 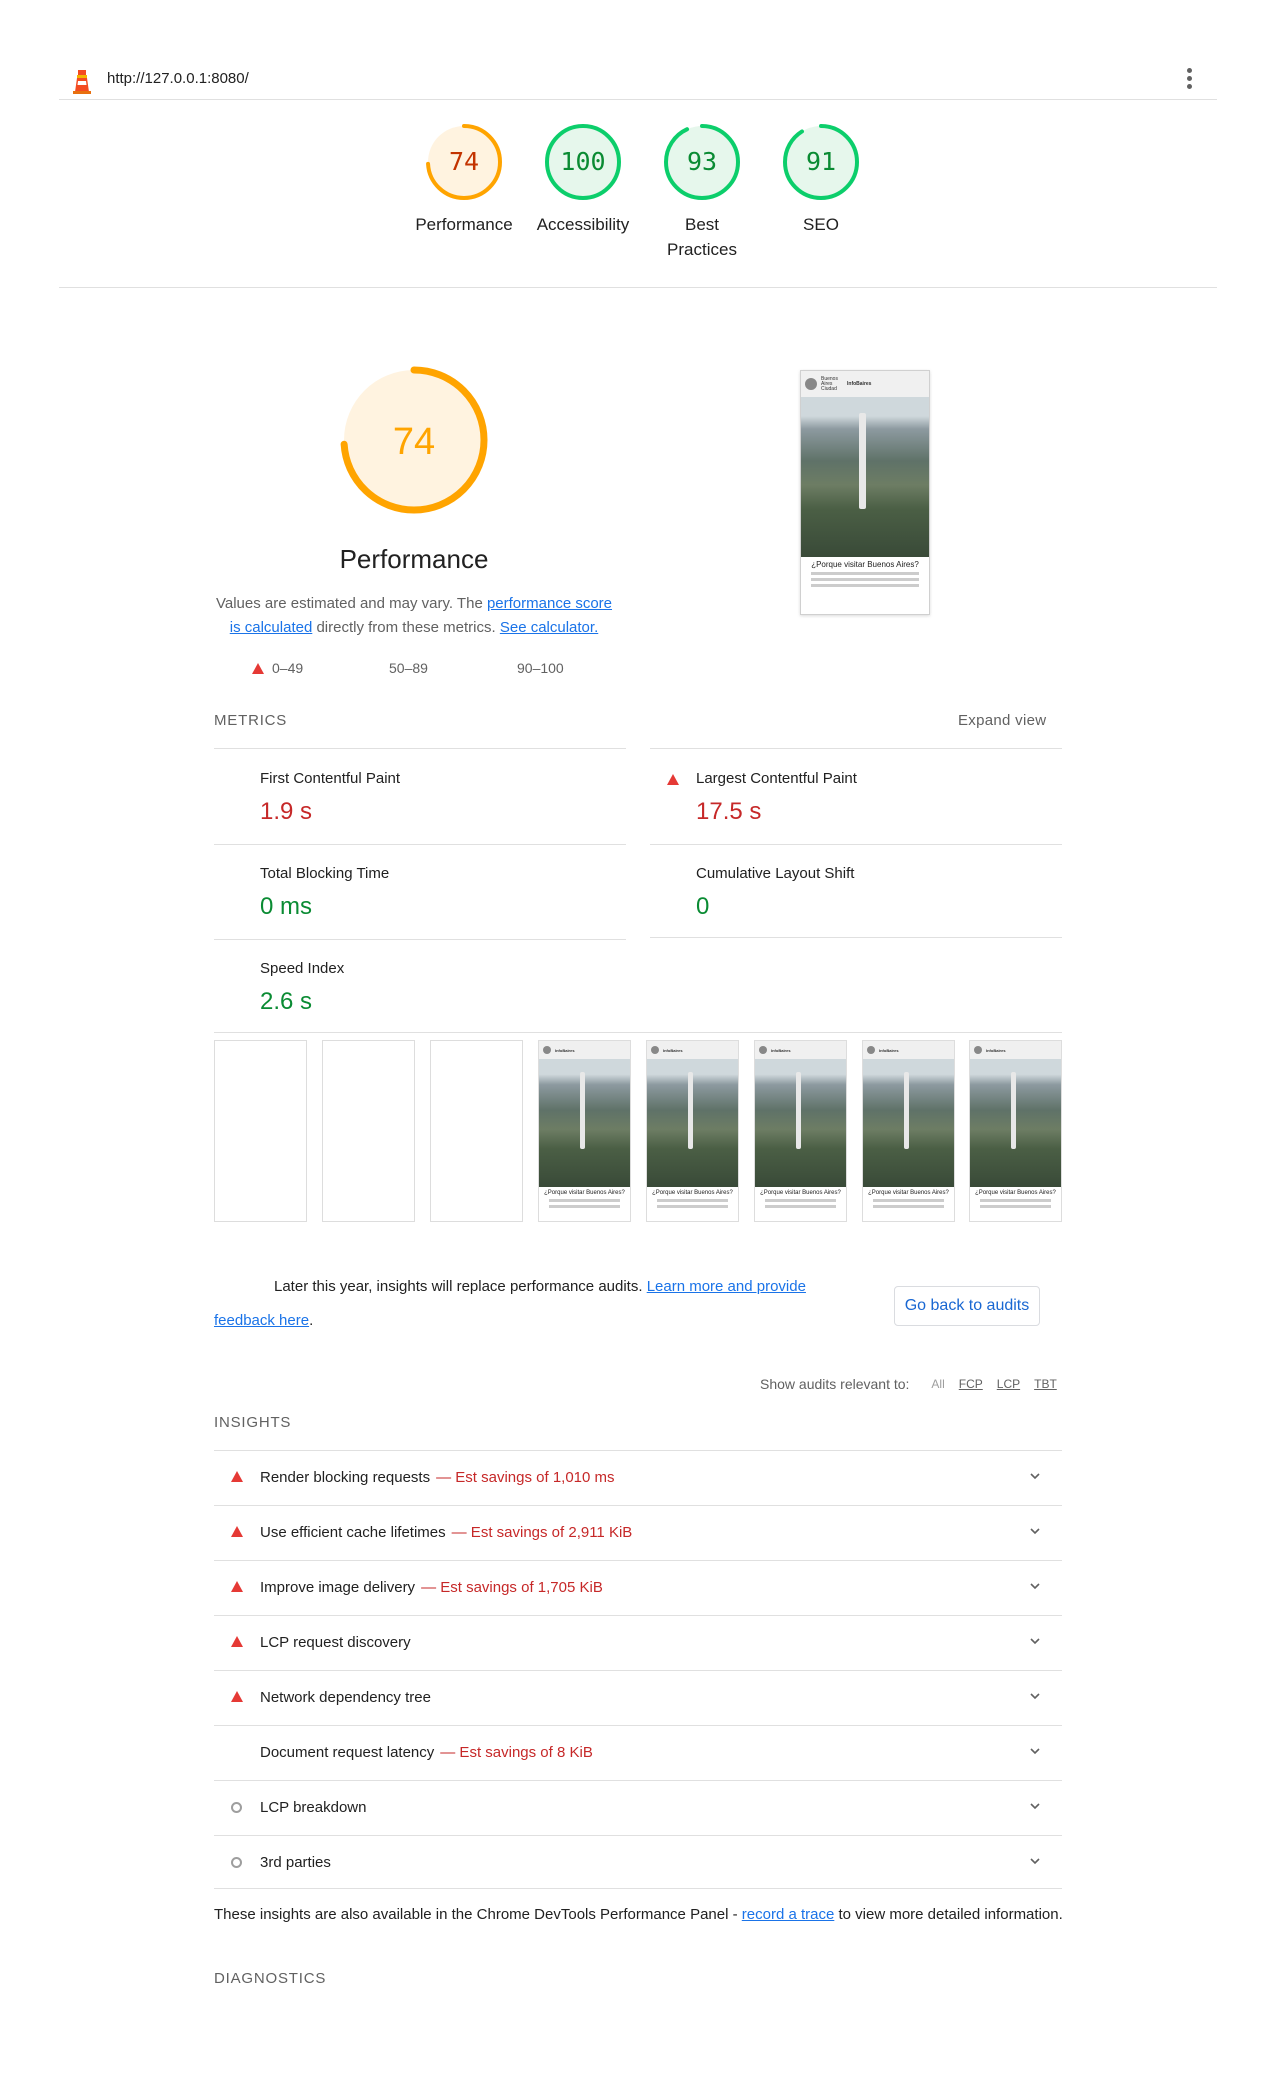 I want to click on performance-gauge: 74, so click(x=414, y=440).